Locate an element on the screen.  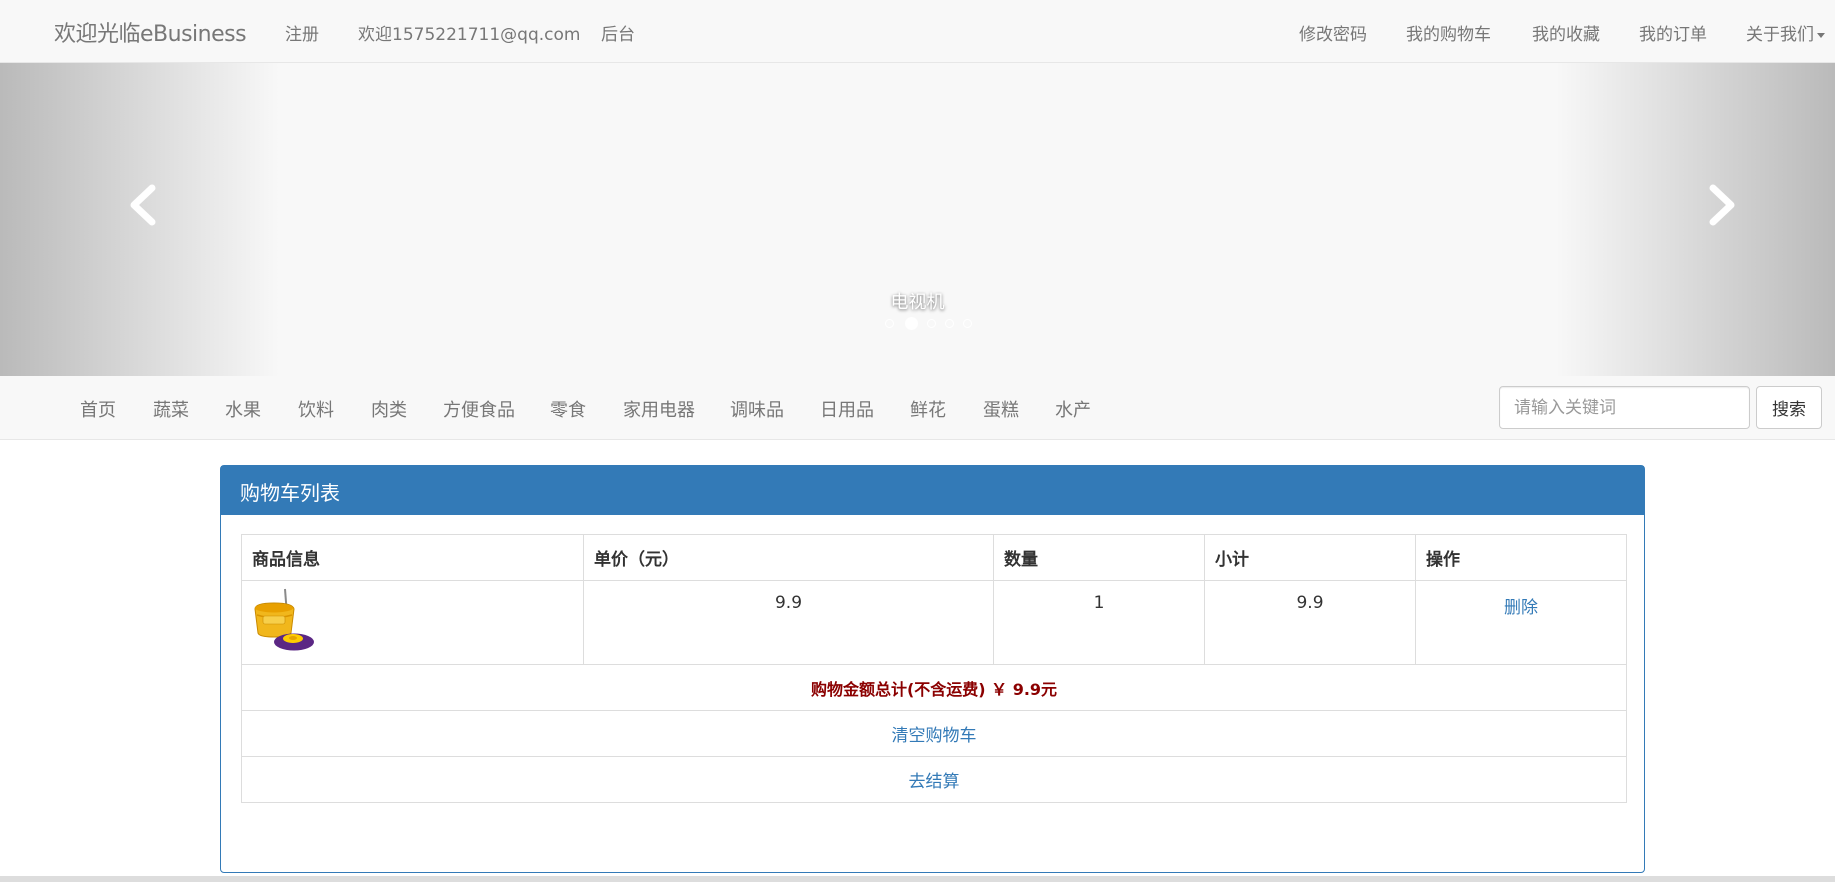
category-flowers: 鲜花 is located at coordinates (928, 409).